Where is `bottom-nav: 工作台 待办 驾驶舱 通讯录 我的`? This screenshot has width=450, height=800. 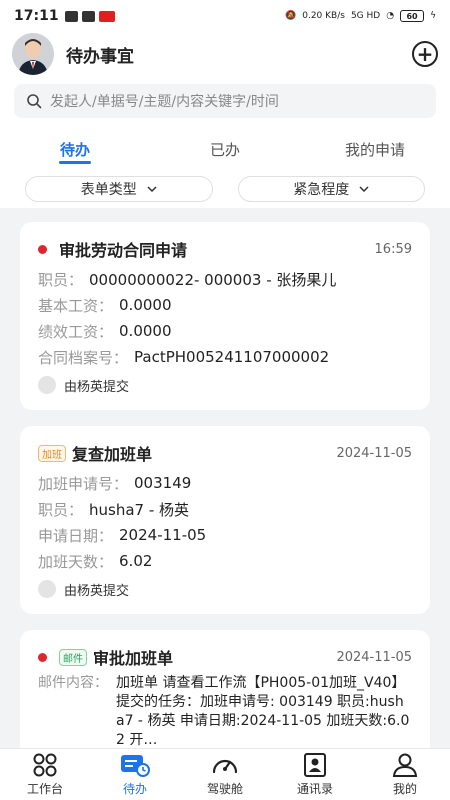 bottom-nav: 工作台 待办 驾驶舱 通讯录 我的 is located at coordinates (225, 774).